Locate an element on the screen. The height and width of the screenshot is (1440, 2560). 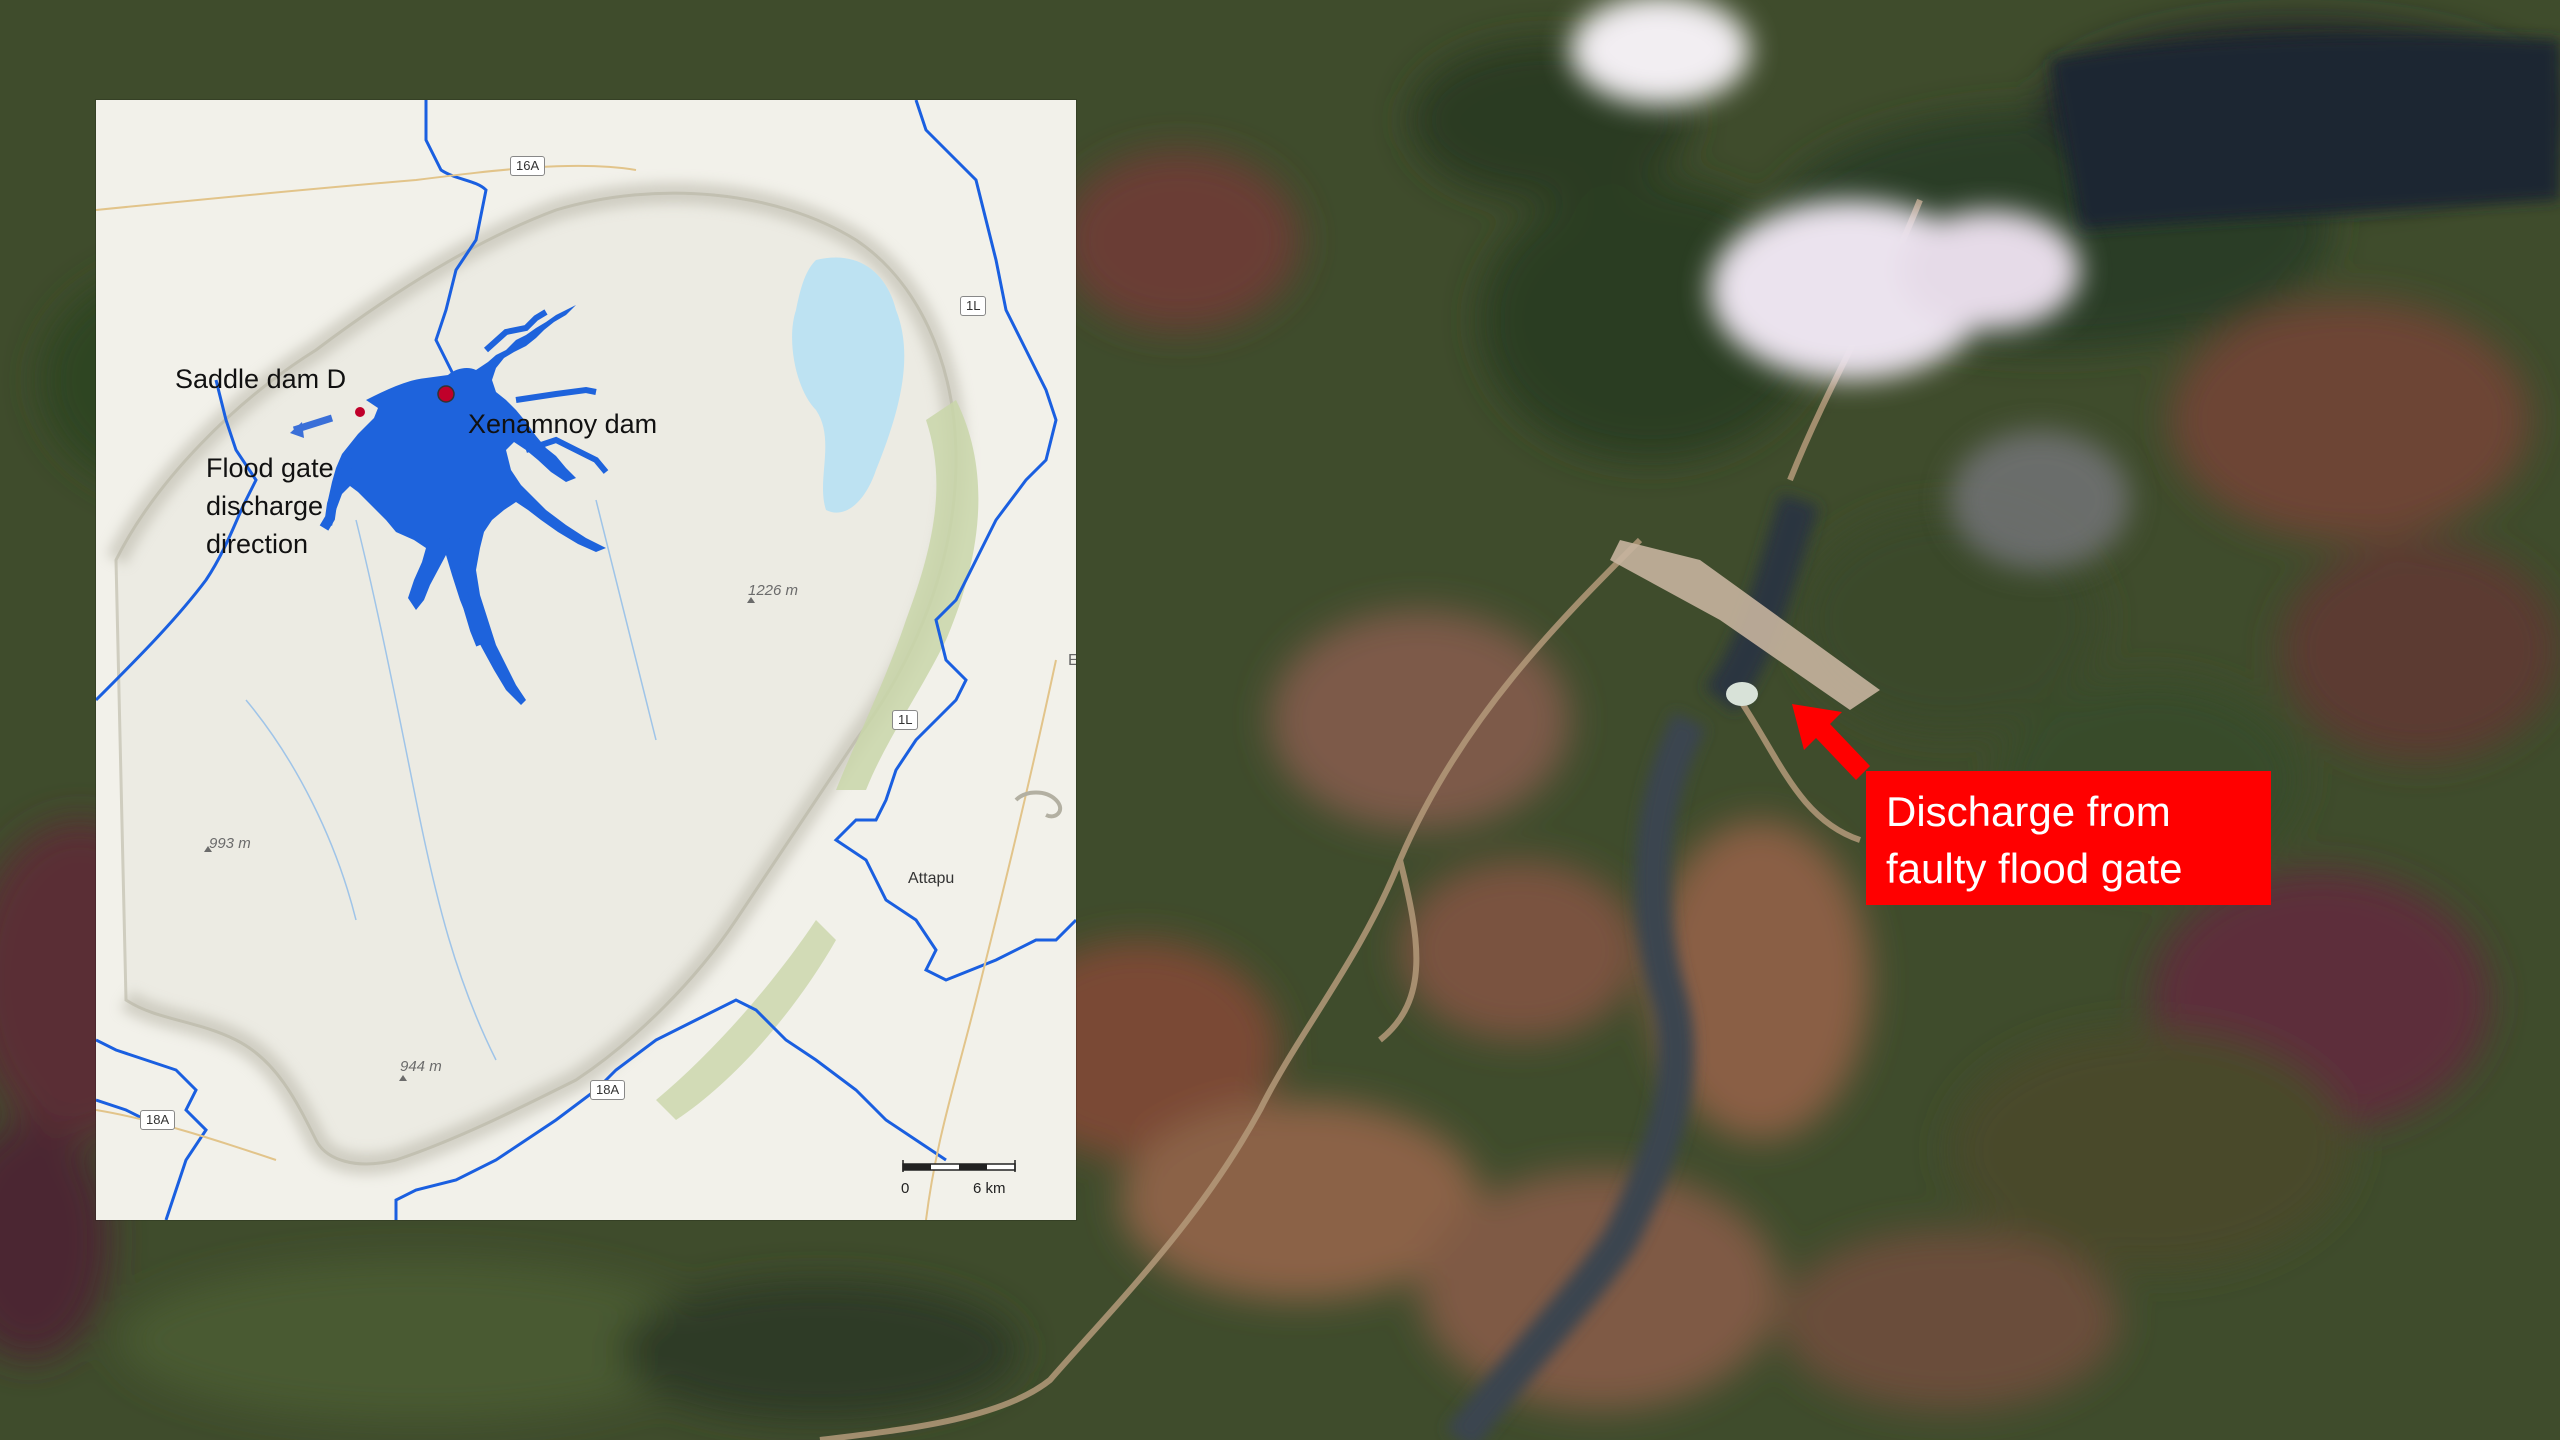
elevation-label: 993 m is located at coordinates (230, 843).